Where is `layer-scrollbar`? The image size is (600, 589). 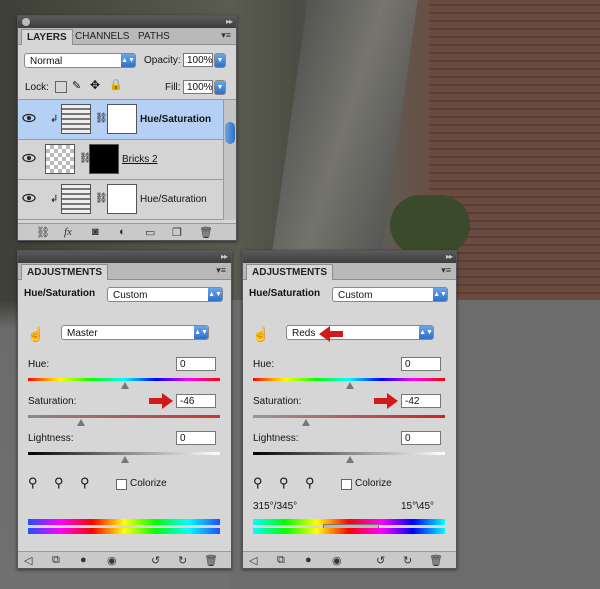
layer-scrollbar is located at coordinates (229, 160).